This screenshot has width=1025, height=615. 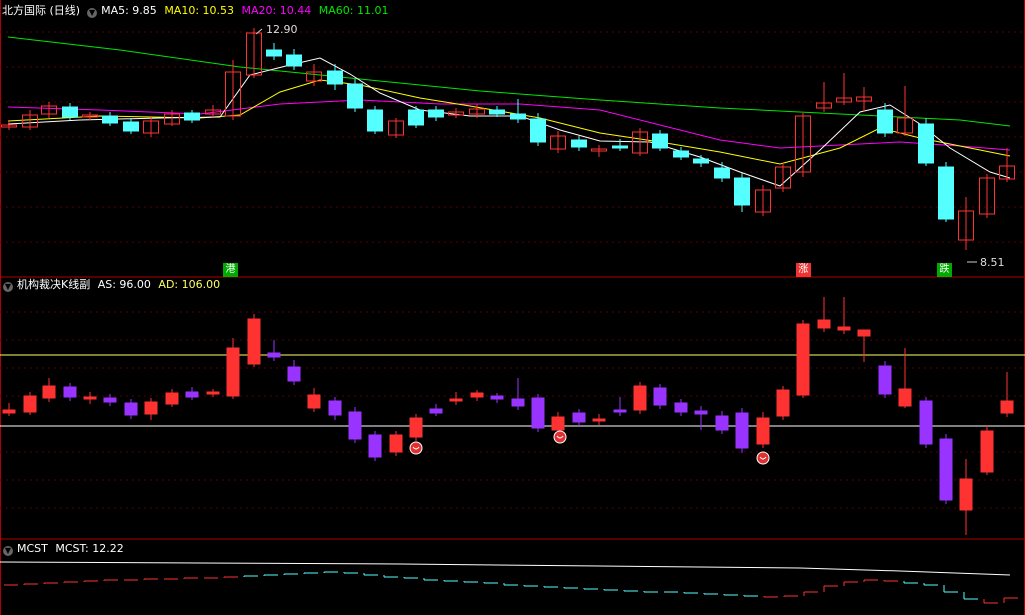 I want to click on ma5-value: MA5: 9.85, so click(x=129, y=10).